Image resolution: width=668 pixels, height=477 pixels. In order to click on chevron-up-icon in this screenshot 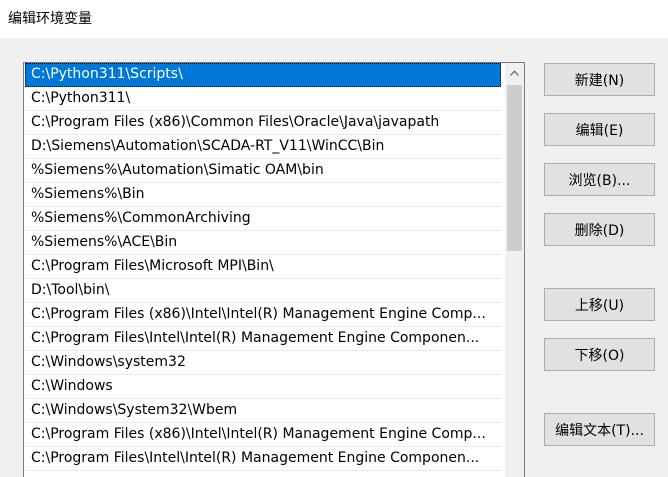, I will do `click(514, 73)`.